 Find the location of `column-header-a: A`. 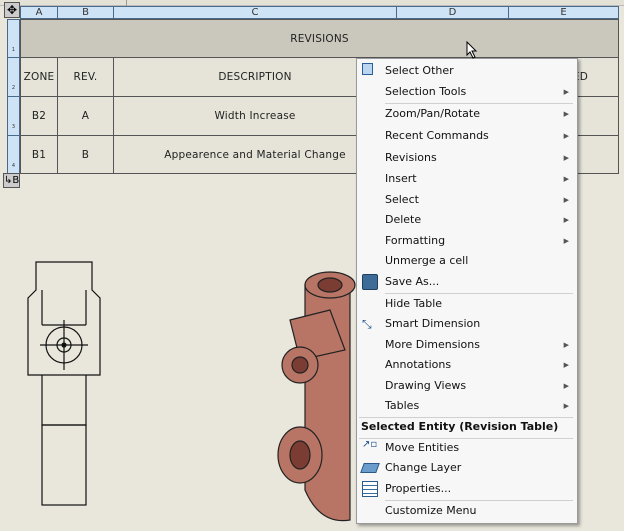

column-header-a: A is located at coordinates (39, 12).